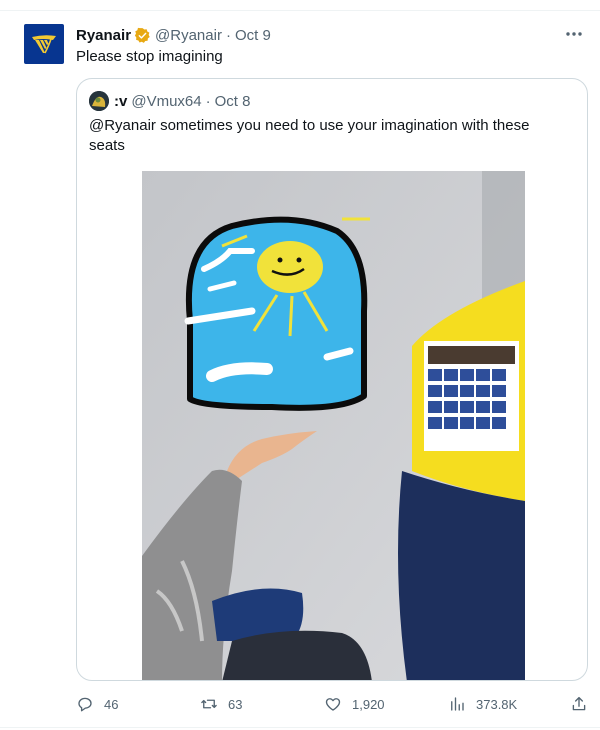 The height and width of the screenshot is (730, 600). I want to click on reply-icon, so click(85, 704).